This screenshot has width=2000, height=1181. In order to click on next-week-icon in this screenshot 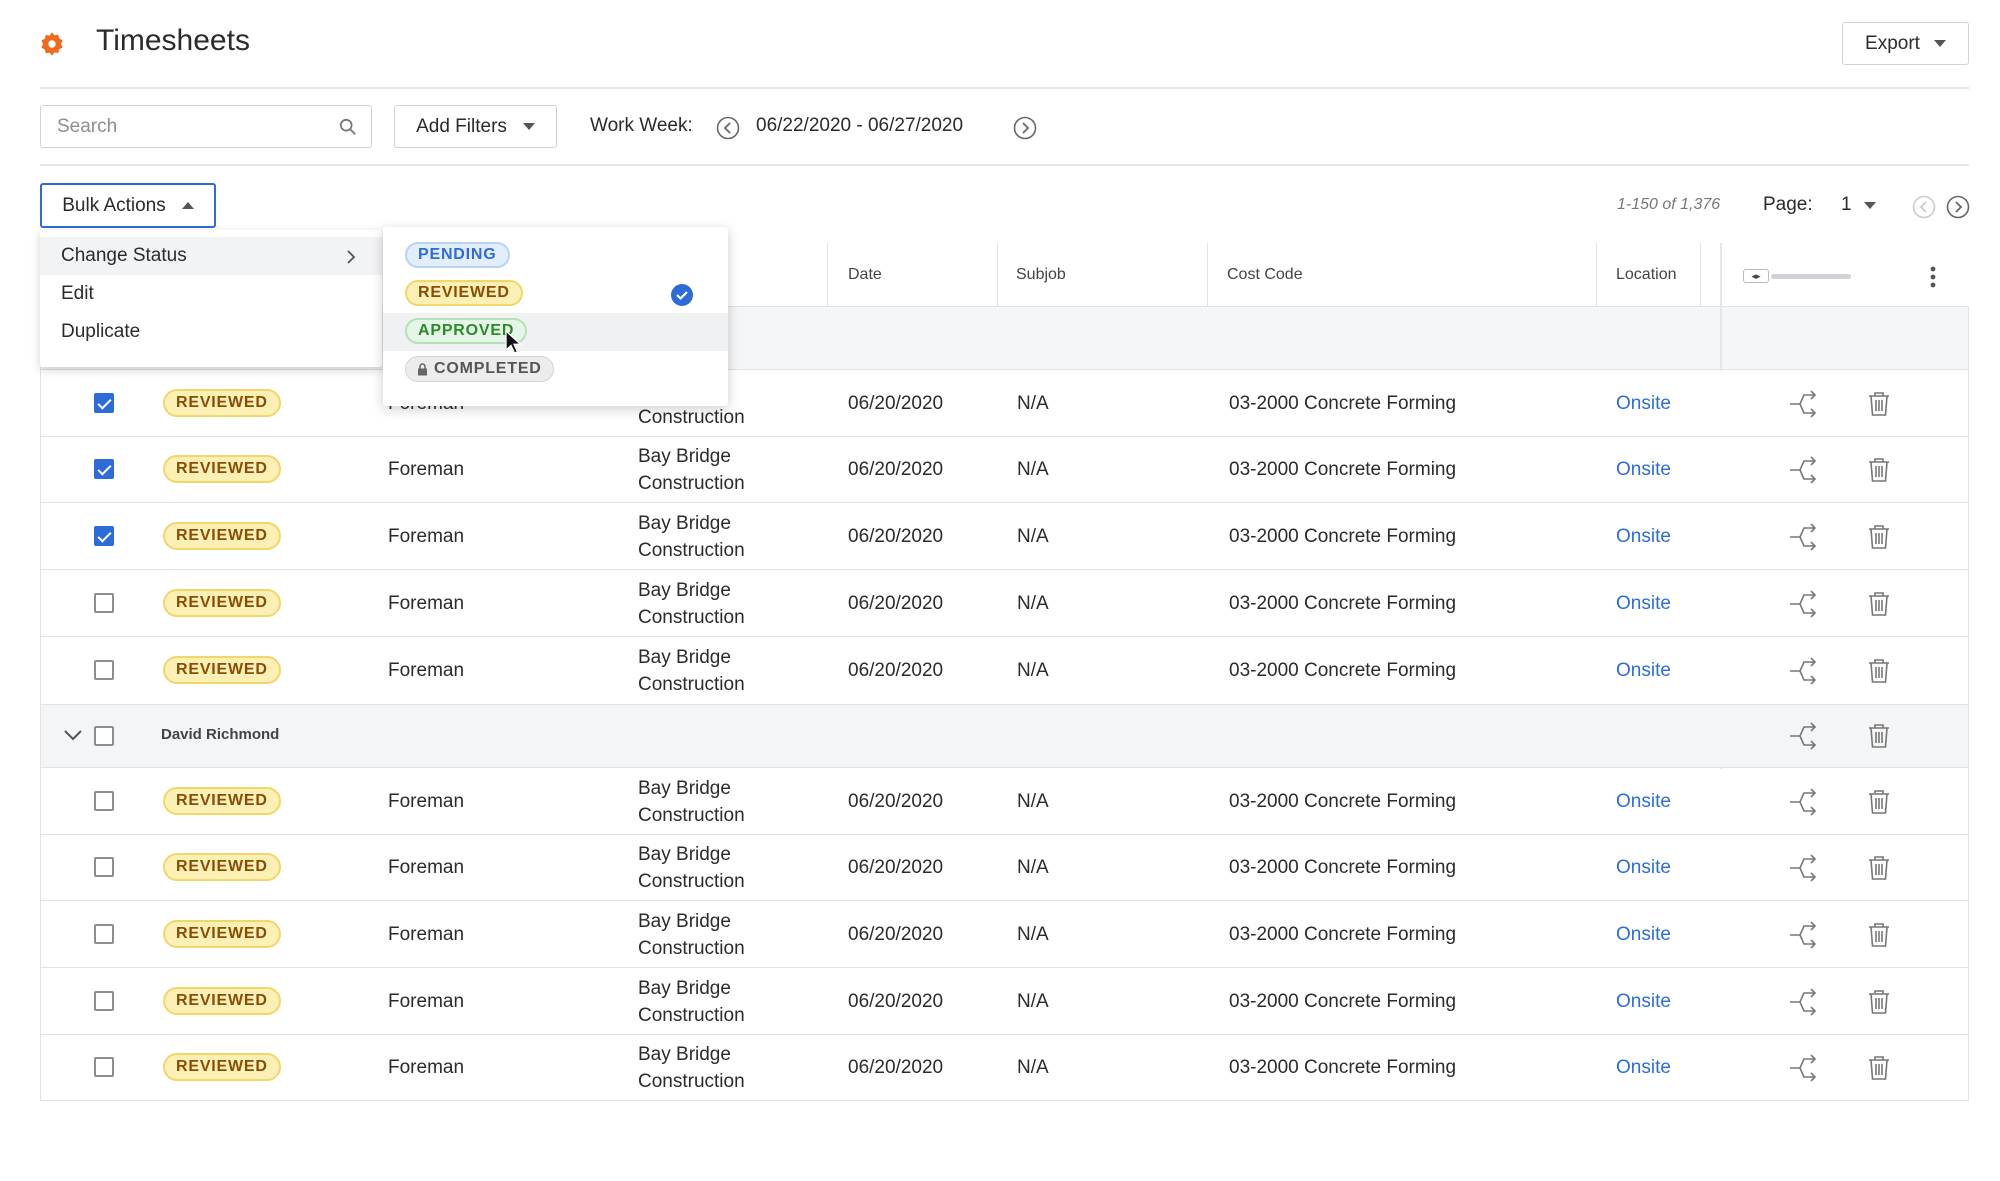, I will do `click(1025, 128)`.